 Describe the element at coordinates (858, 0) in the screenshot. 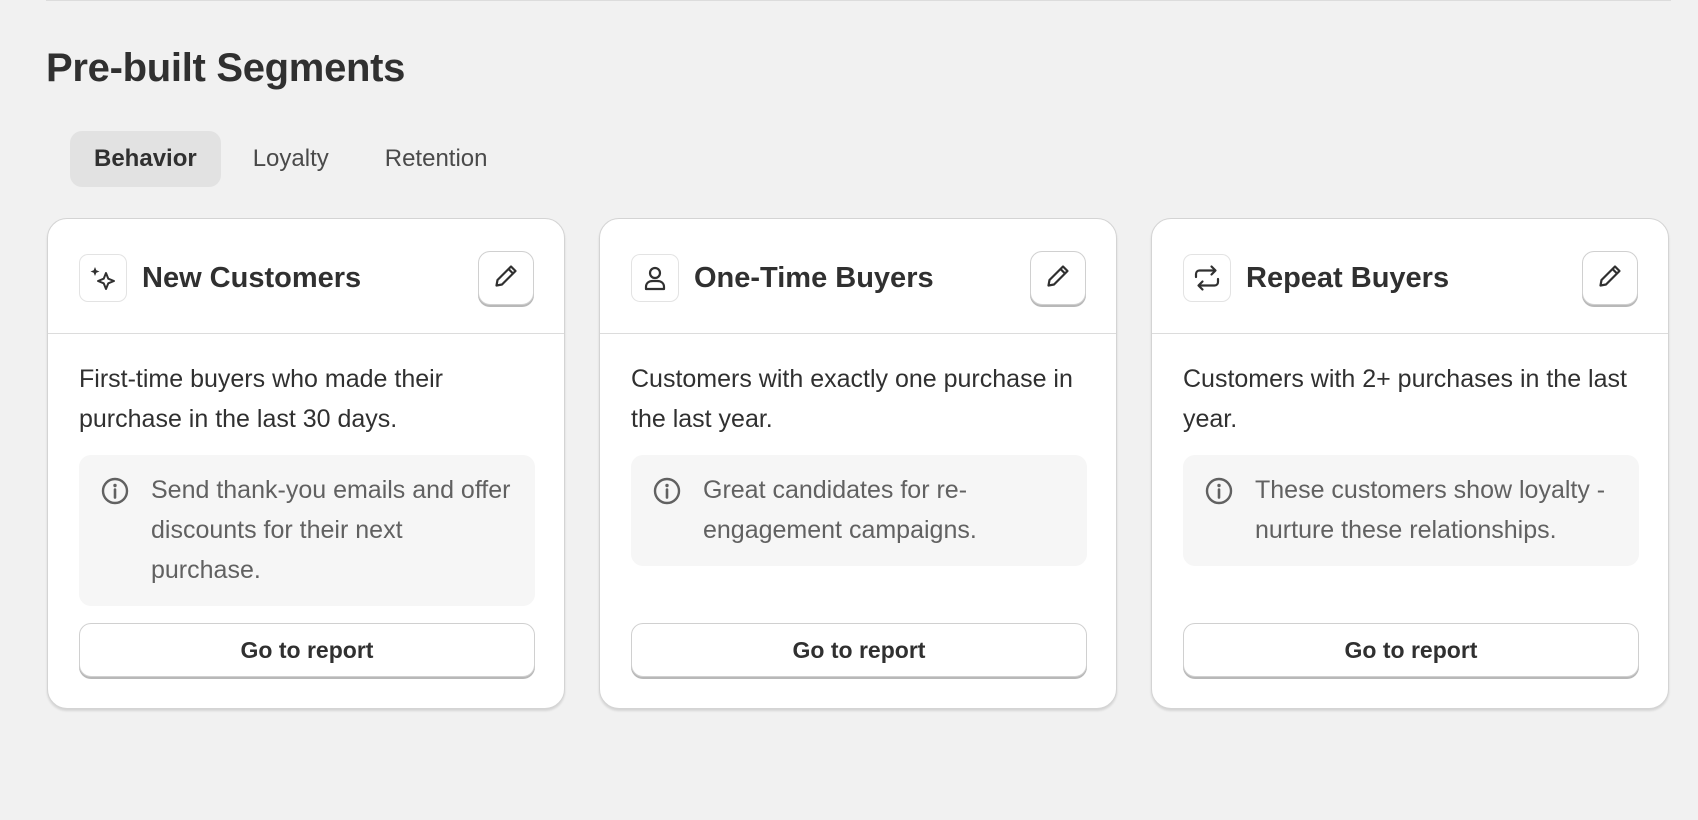

I see `top-divider` at that location.